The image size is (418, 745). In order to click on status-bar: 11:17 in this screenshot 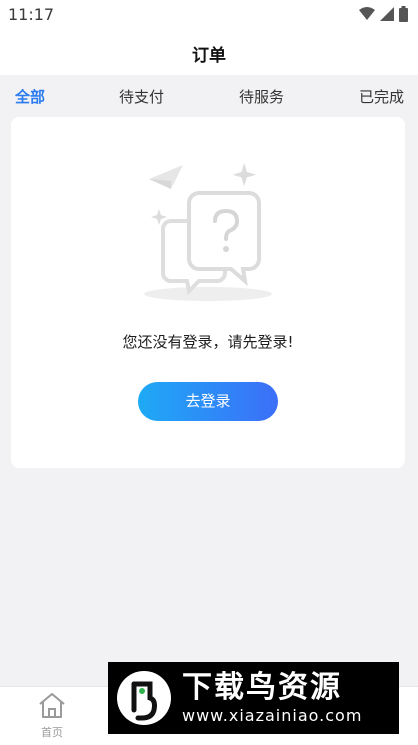, I will do `click(209, 15)`.